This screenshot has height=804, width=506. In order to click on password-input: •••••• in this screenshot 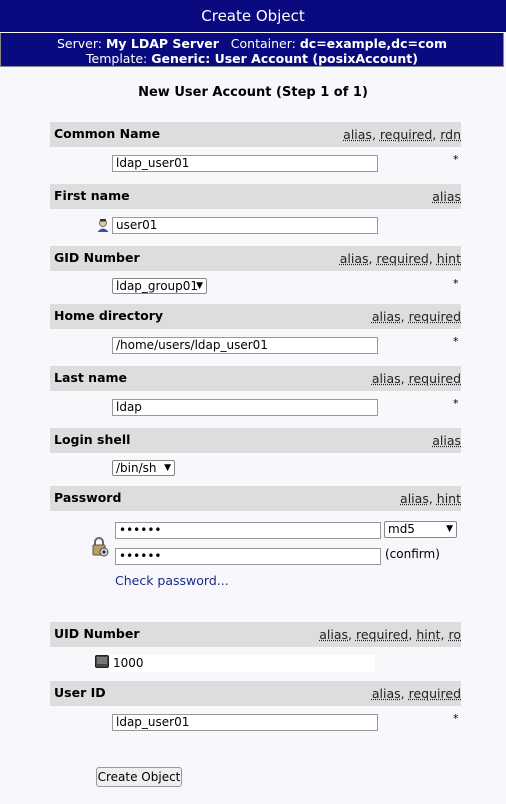, I will do `click(248, 530)`.